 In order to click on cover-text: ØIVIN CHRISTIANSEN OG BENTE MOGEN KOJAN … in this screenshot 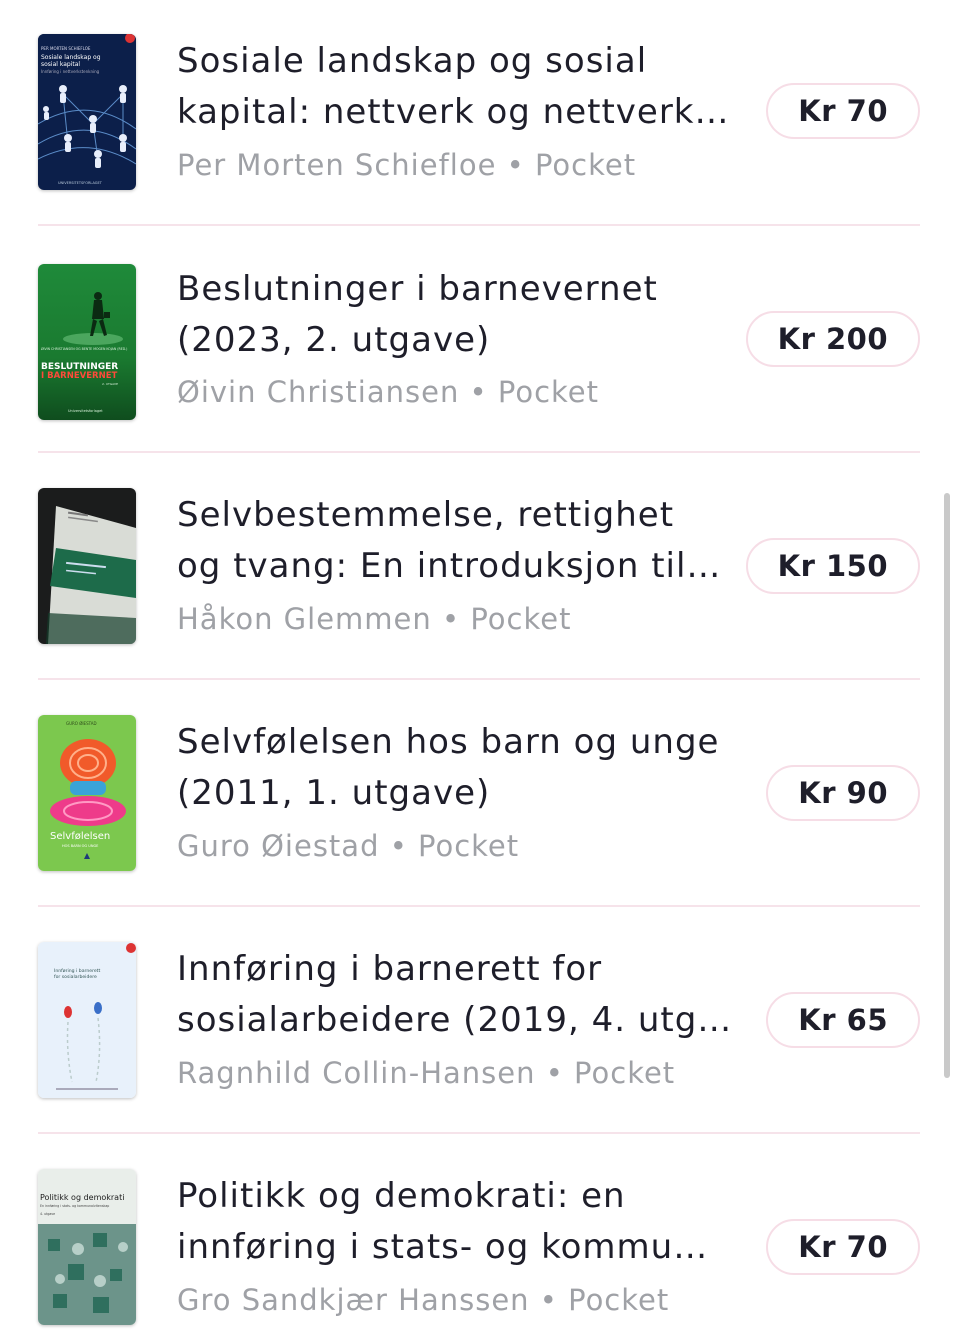, I will do `click(84, 348)`.